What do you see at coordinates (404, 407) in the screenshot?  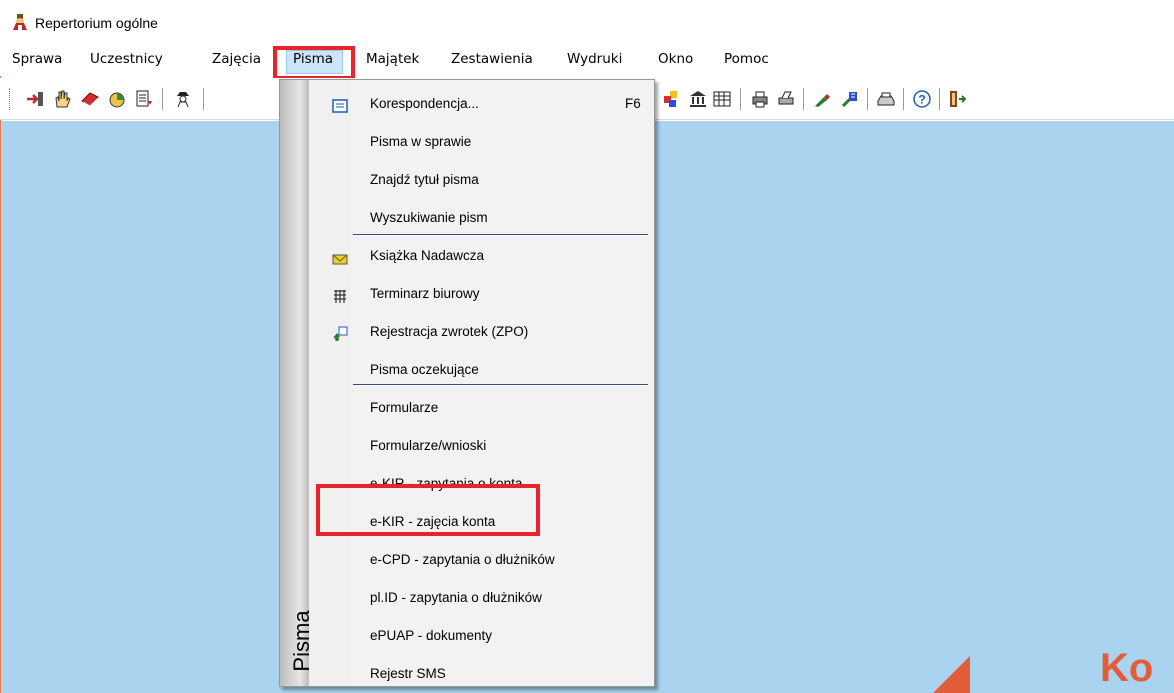 I see `menu-item-formularze: Formularze` at bounding box center [404, 407].